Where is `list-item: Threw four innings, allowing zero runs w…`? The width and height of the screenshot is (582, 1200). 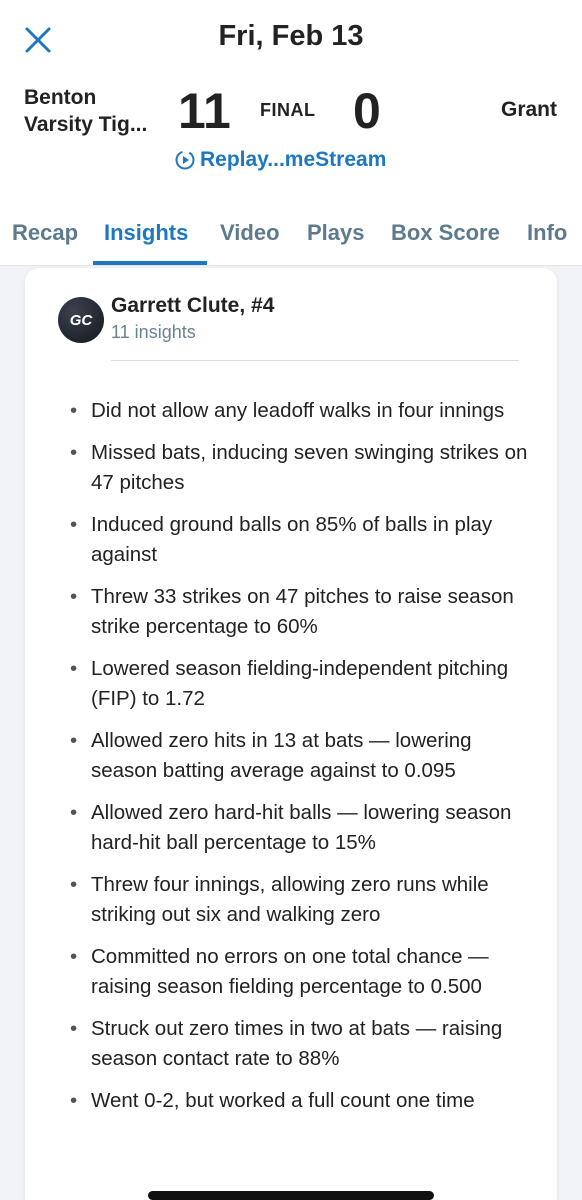 list-item: Threw four innings, allowing zero runs w… is located at coordinates (305, 900).